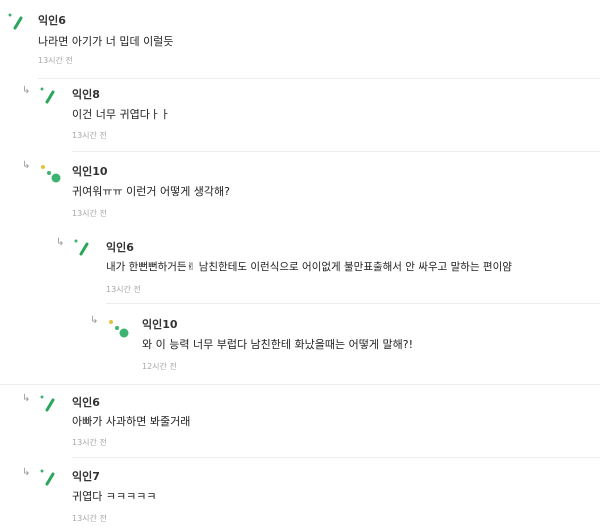 The width and height of the screenshot is (600, 528). What do you see at coordinates (159, 366) in the screenshot?
I see `comment-timestamp: 12시간 전` at bounding box center [159, 366].